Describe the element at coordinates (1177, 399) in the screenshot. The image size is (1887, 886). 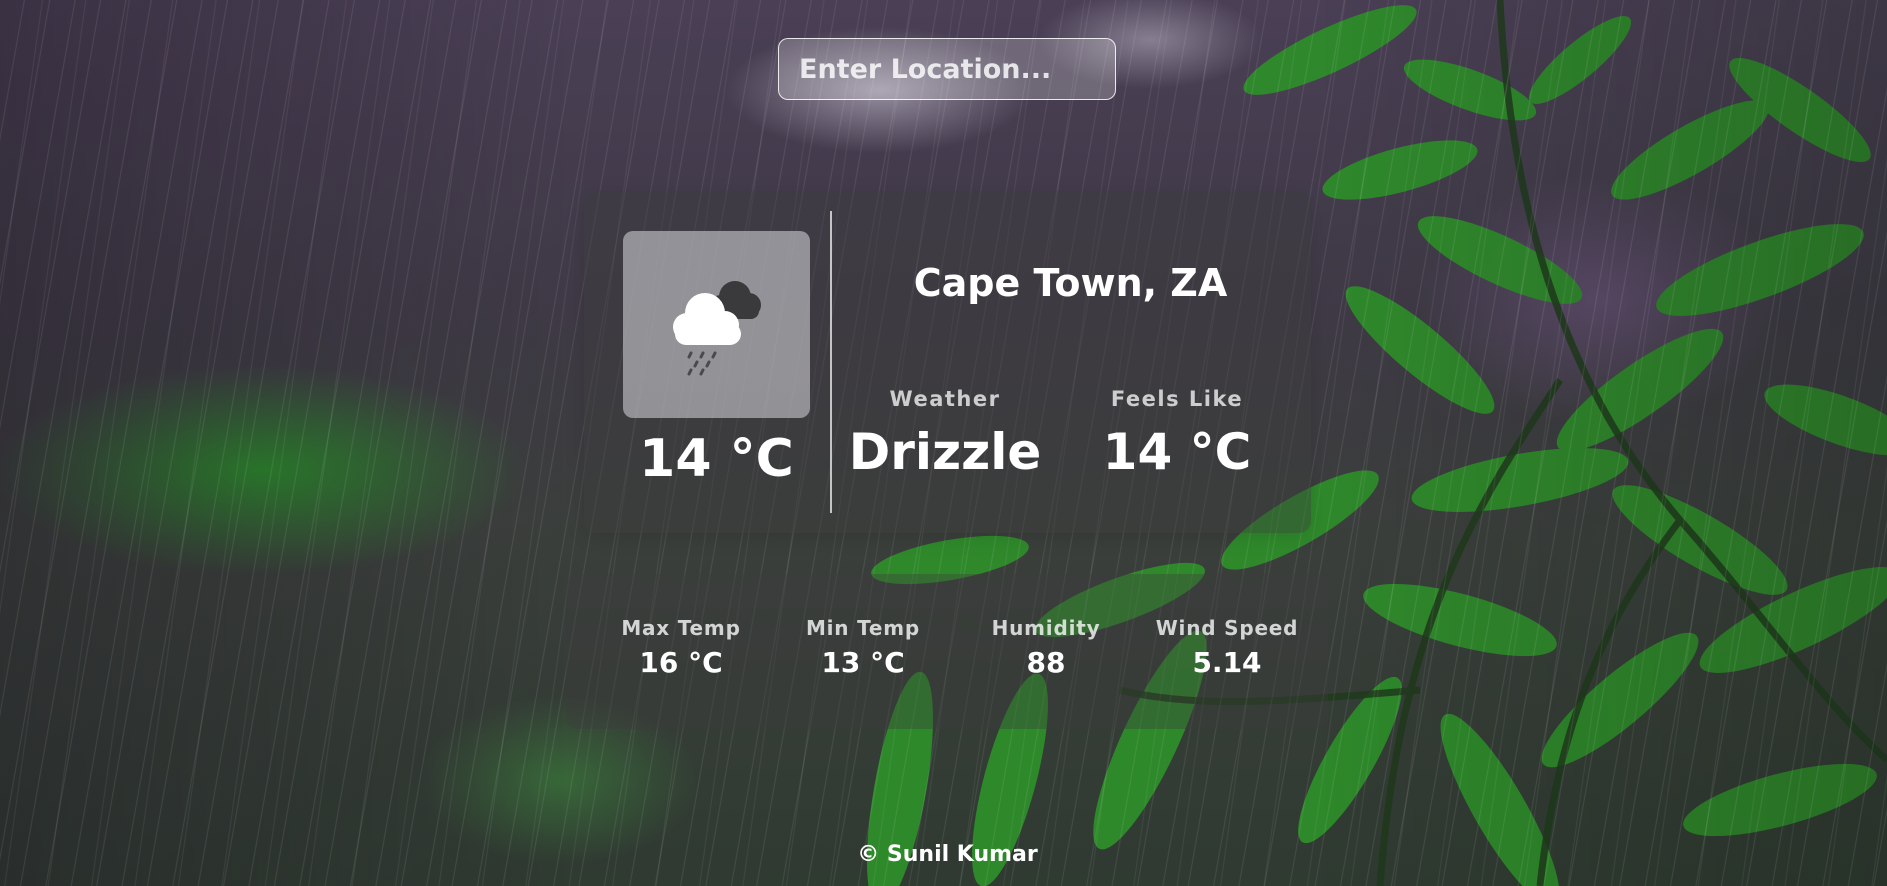
I see `feels-like-label: Feels Like` at that location.